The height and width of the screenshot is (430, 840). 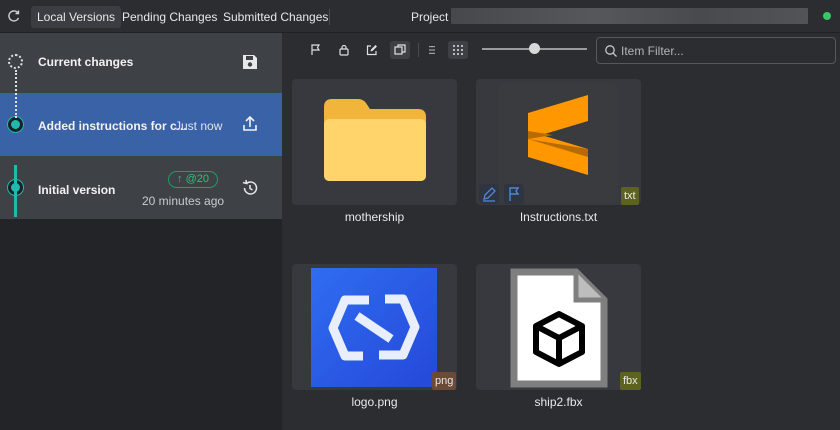 What do you see at coordinates (250, 124) in the screenshot?
I see `upload-icon` at bounding box center [250, 124].